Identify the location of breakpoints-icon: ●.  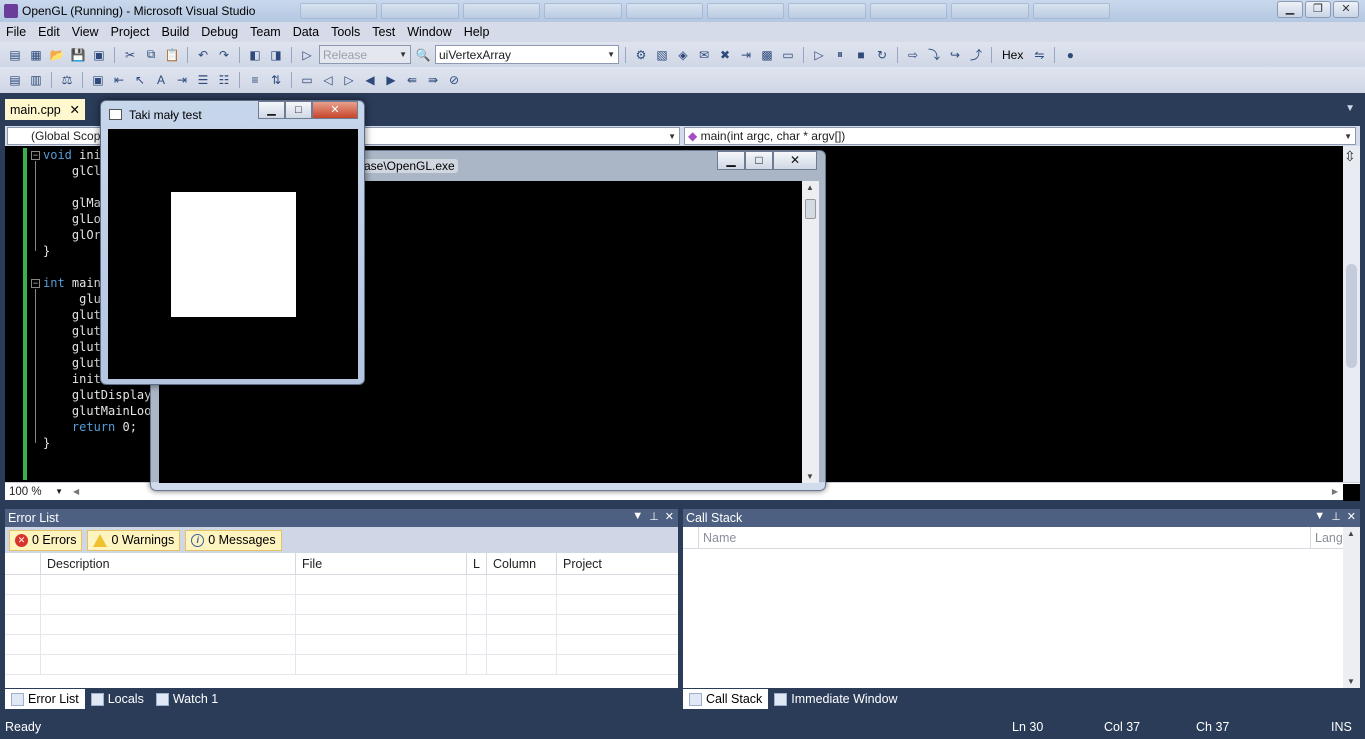
(1070, 55).